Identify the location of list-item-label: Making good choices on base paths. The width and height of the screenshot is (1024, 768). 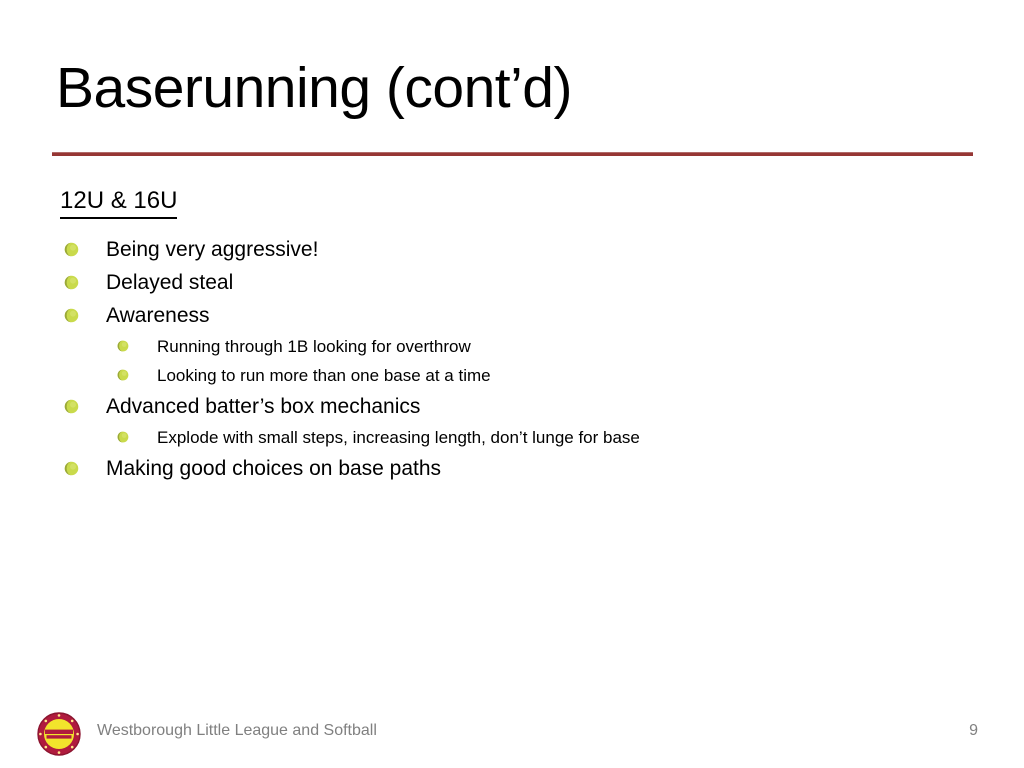
(274, 468).